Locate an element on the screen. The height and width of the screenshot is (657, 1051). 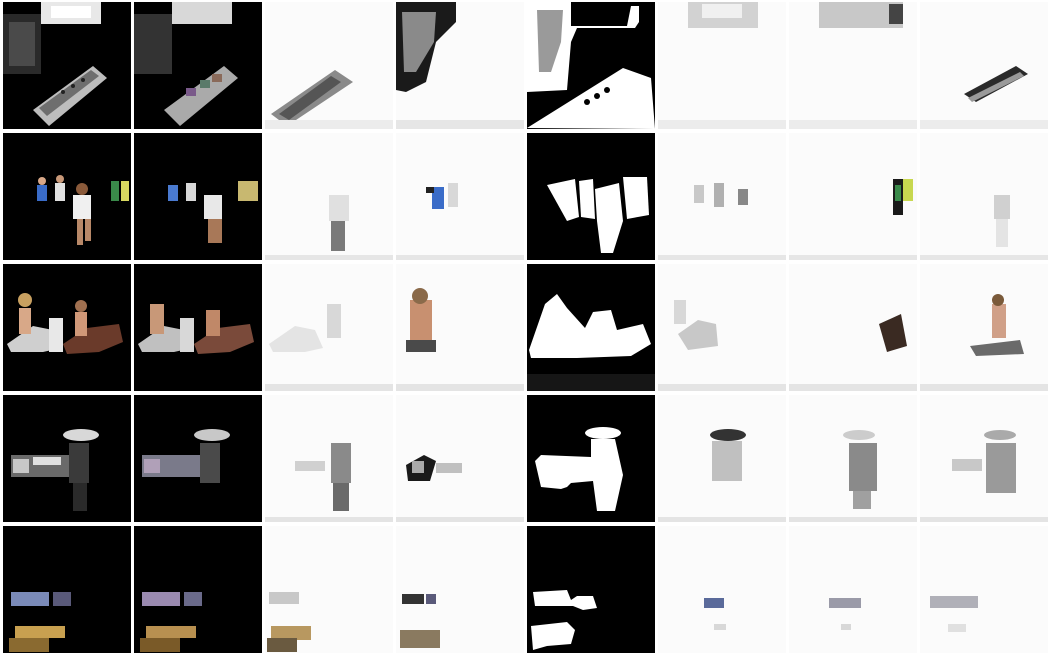
row2-col8-layer is located at coordinates (984, 196).